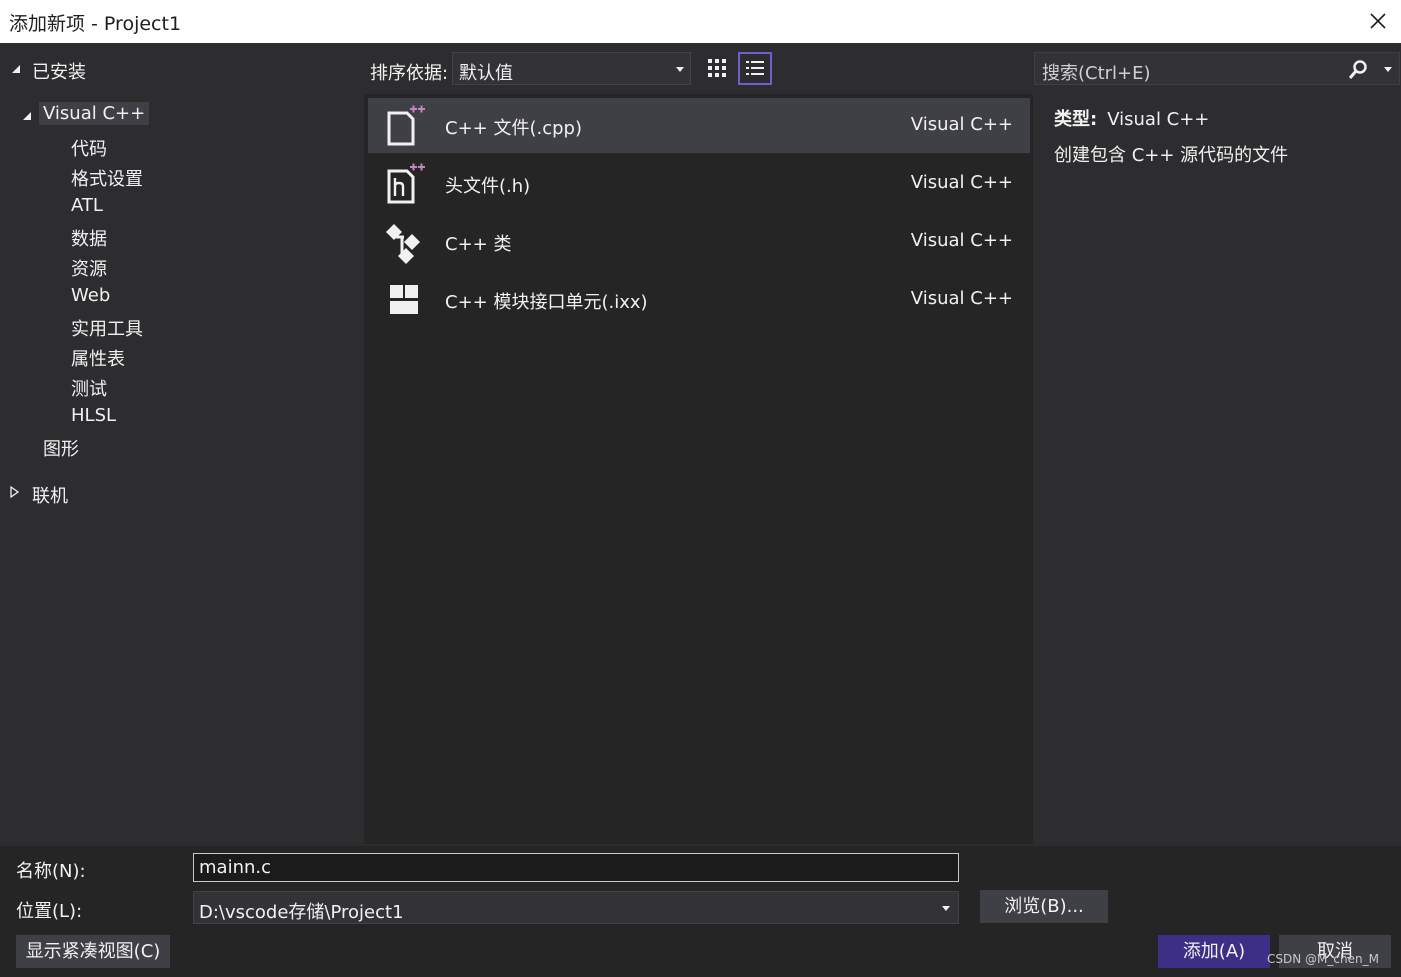  I want to click on detail-description: 创建包含 C++ 源代码的文件, so click(1171, 155).